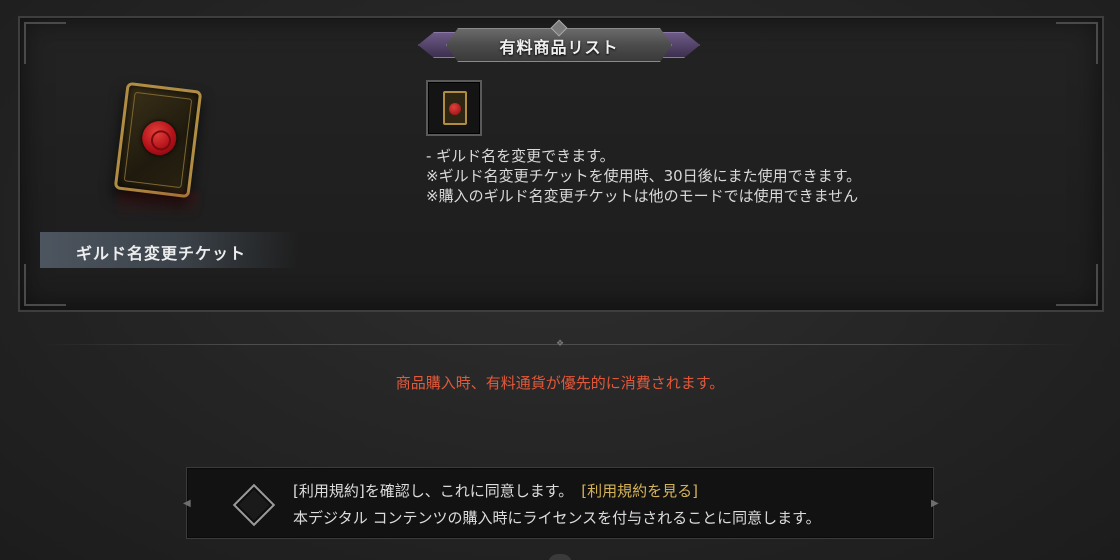 The image size is (1120, 560). Describe the element at coordinates (639, 491) in the screenshot. I see `view-terms-link: [利用規約を見る]` at that location.